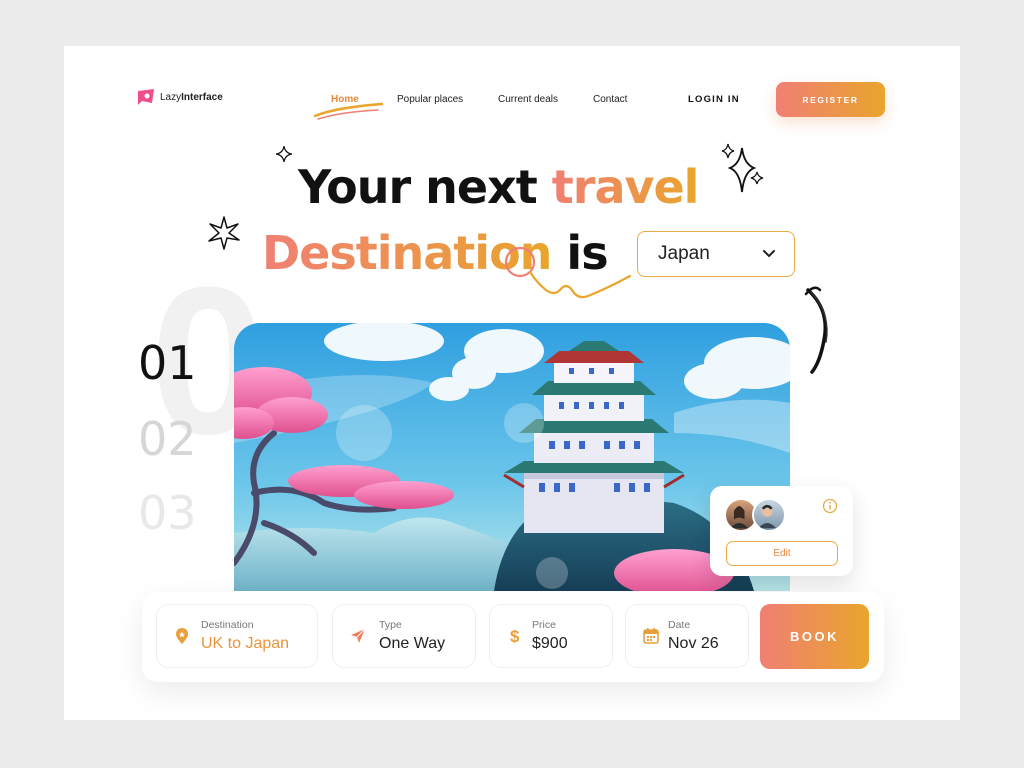 This screenshot has width=1024, height=768. Describe the element at coordinates (425, 187) in the screenshot. I see `hero-text-dark: Your next` at that location.